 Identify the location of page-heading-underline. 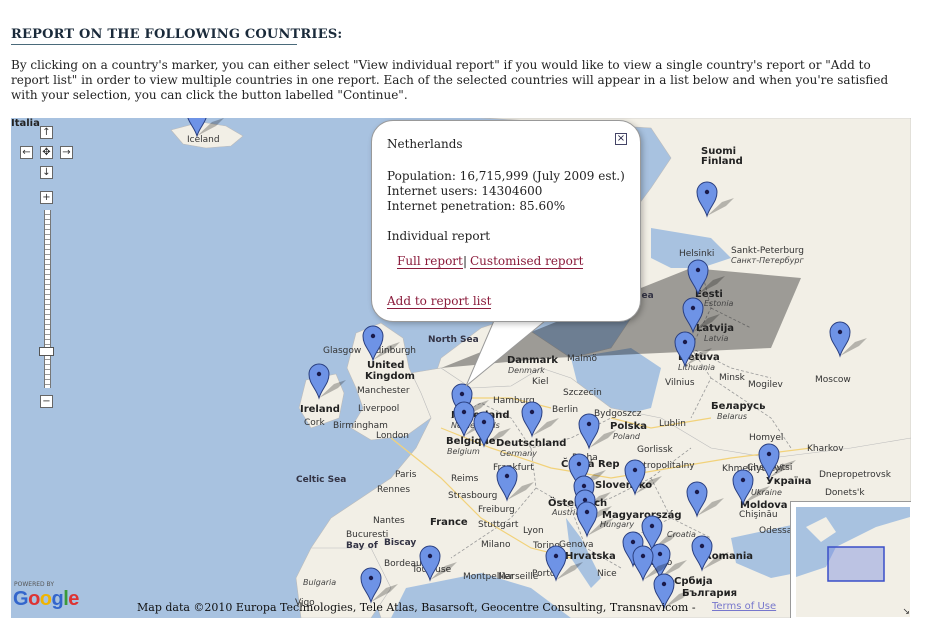
(154, 44).